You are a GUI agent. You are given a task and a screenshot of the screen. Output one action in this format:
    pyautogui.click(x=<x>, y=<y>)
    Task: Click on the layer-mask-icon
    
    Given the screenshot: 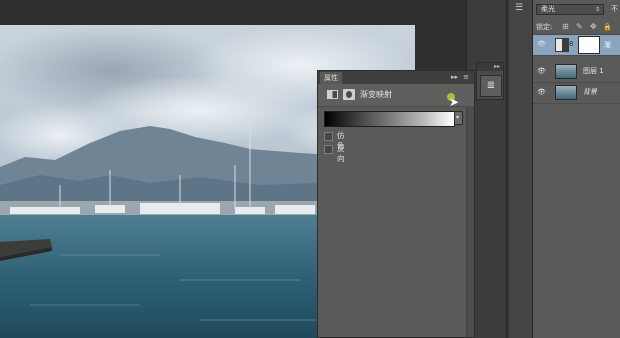 What is the action you would take?
    pyautogui.click(x=349, y=94)
    